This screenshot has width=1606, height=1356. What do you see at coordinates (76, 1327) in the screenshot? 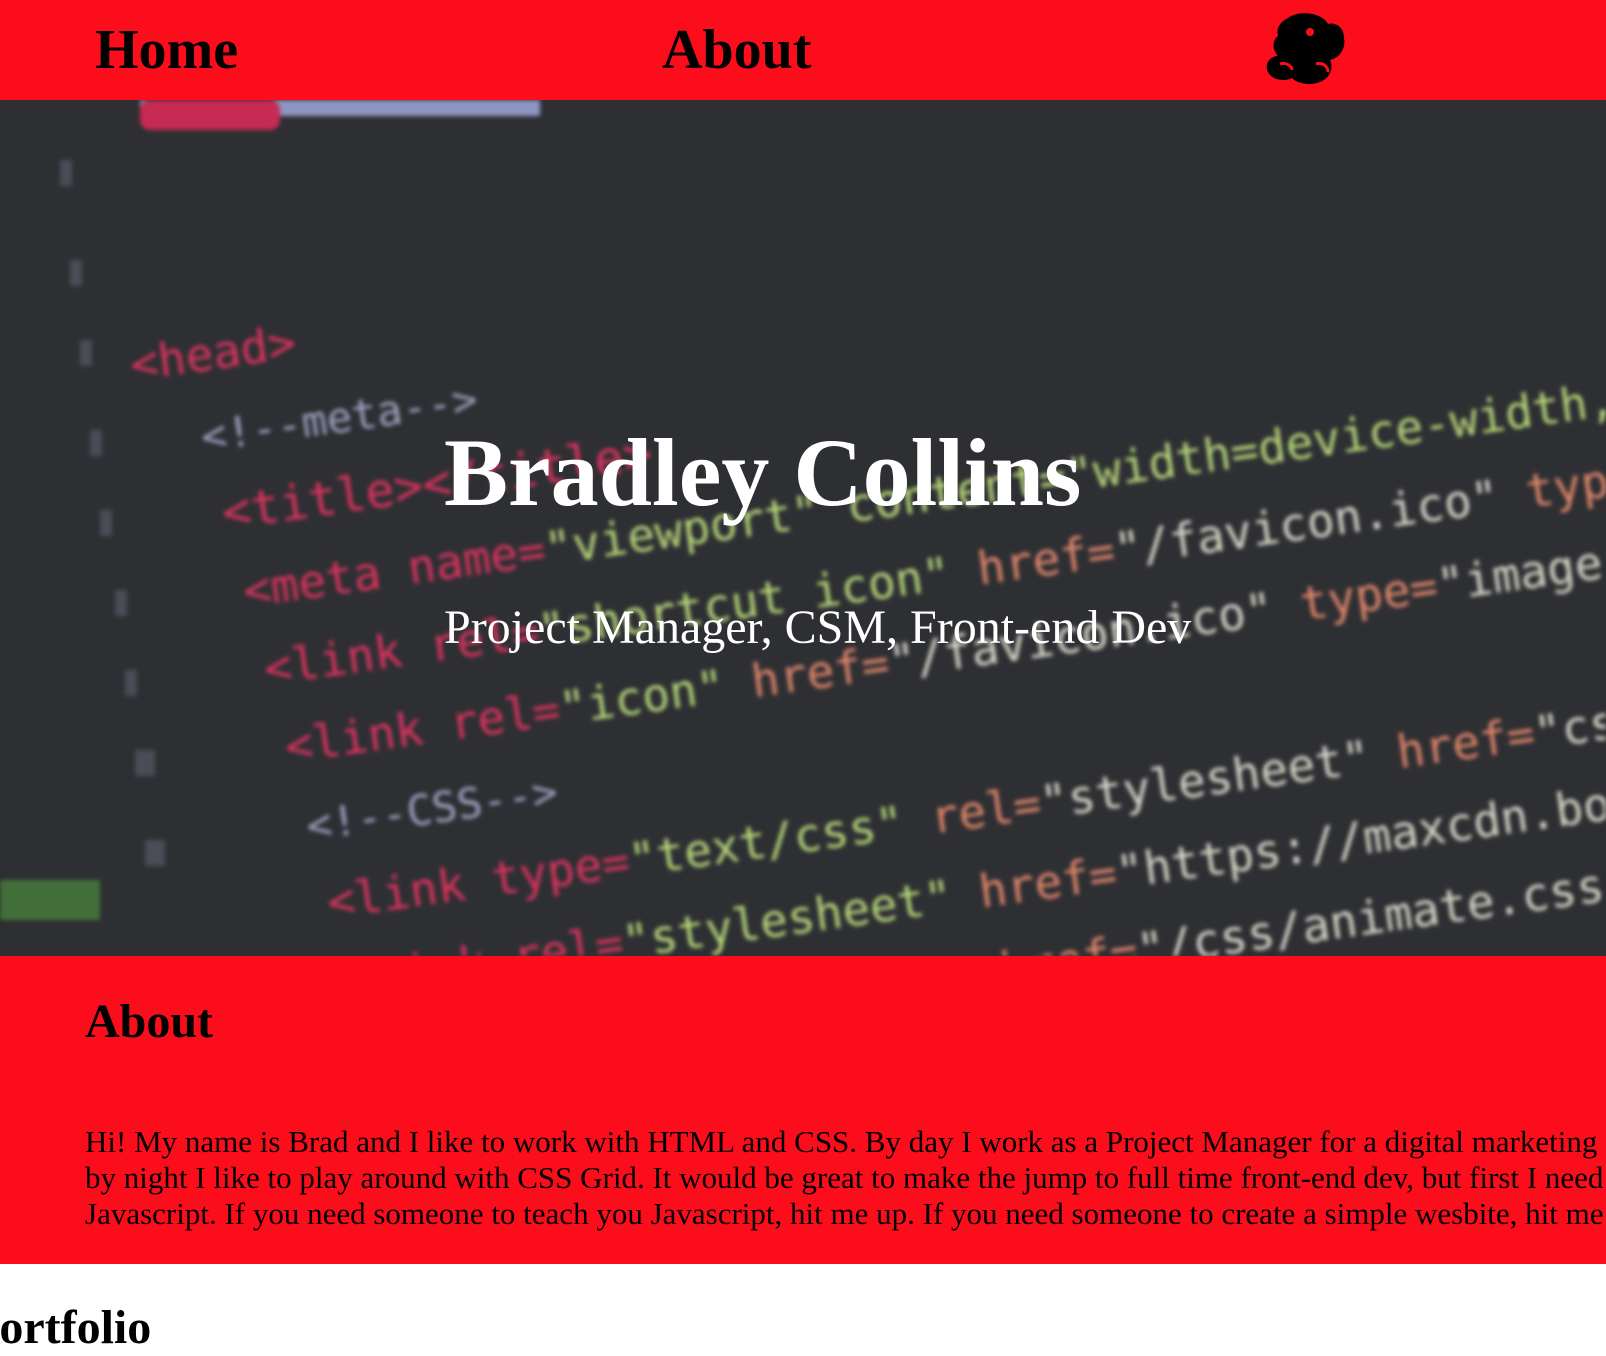
I see `portfolio-heading: Portfolio` at bounding box center [76, 1327].